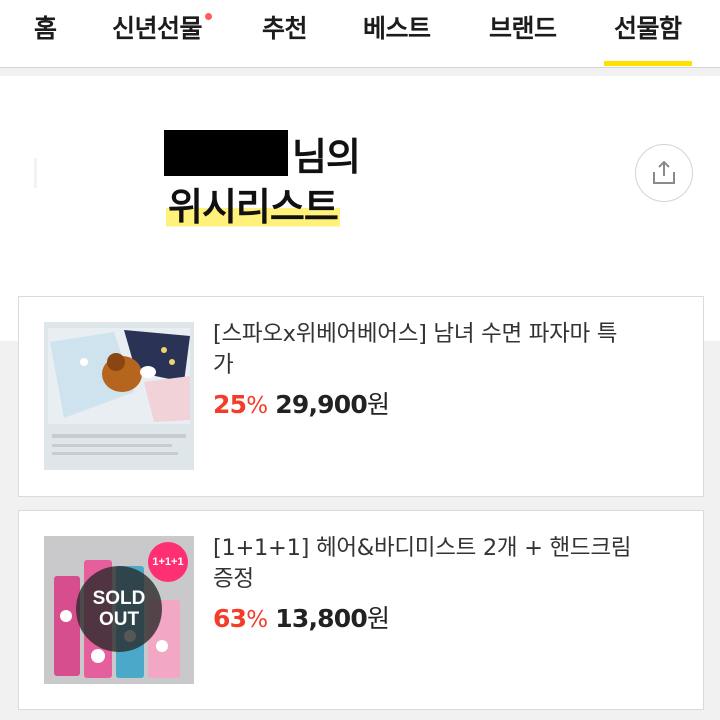  Describe the element at coordinates (119, 619) in the screenshot. I see `sold-out-text: OUT` at that location.